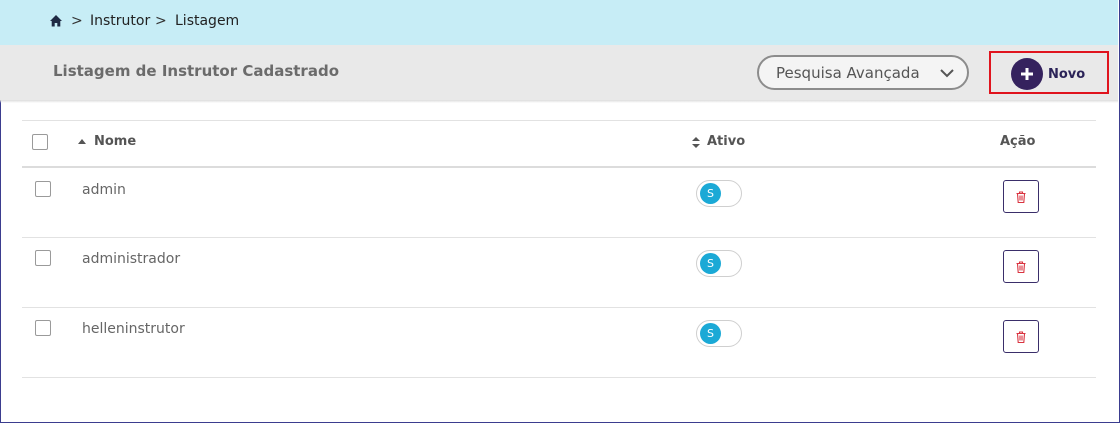  I want to click on page-title: Listagem de Instrutor Cadastrado, so click(196, 71).